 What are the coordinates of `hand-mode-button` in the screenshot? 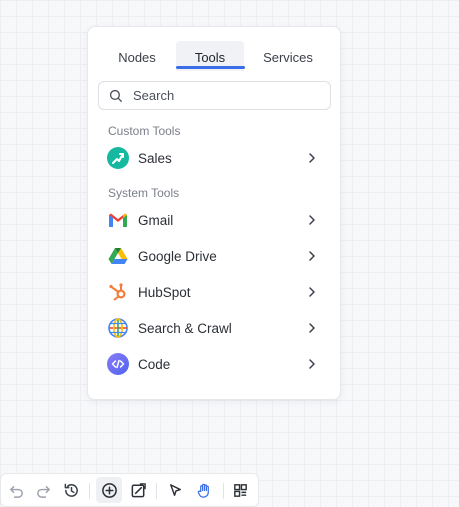 It's located at (204, 490).